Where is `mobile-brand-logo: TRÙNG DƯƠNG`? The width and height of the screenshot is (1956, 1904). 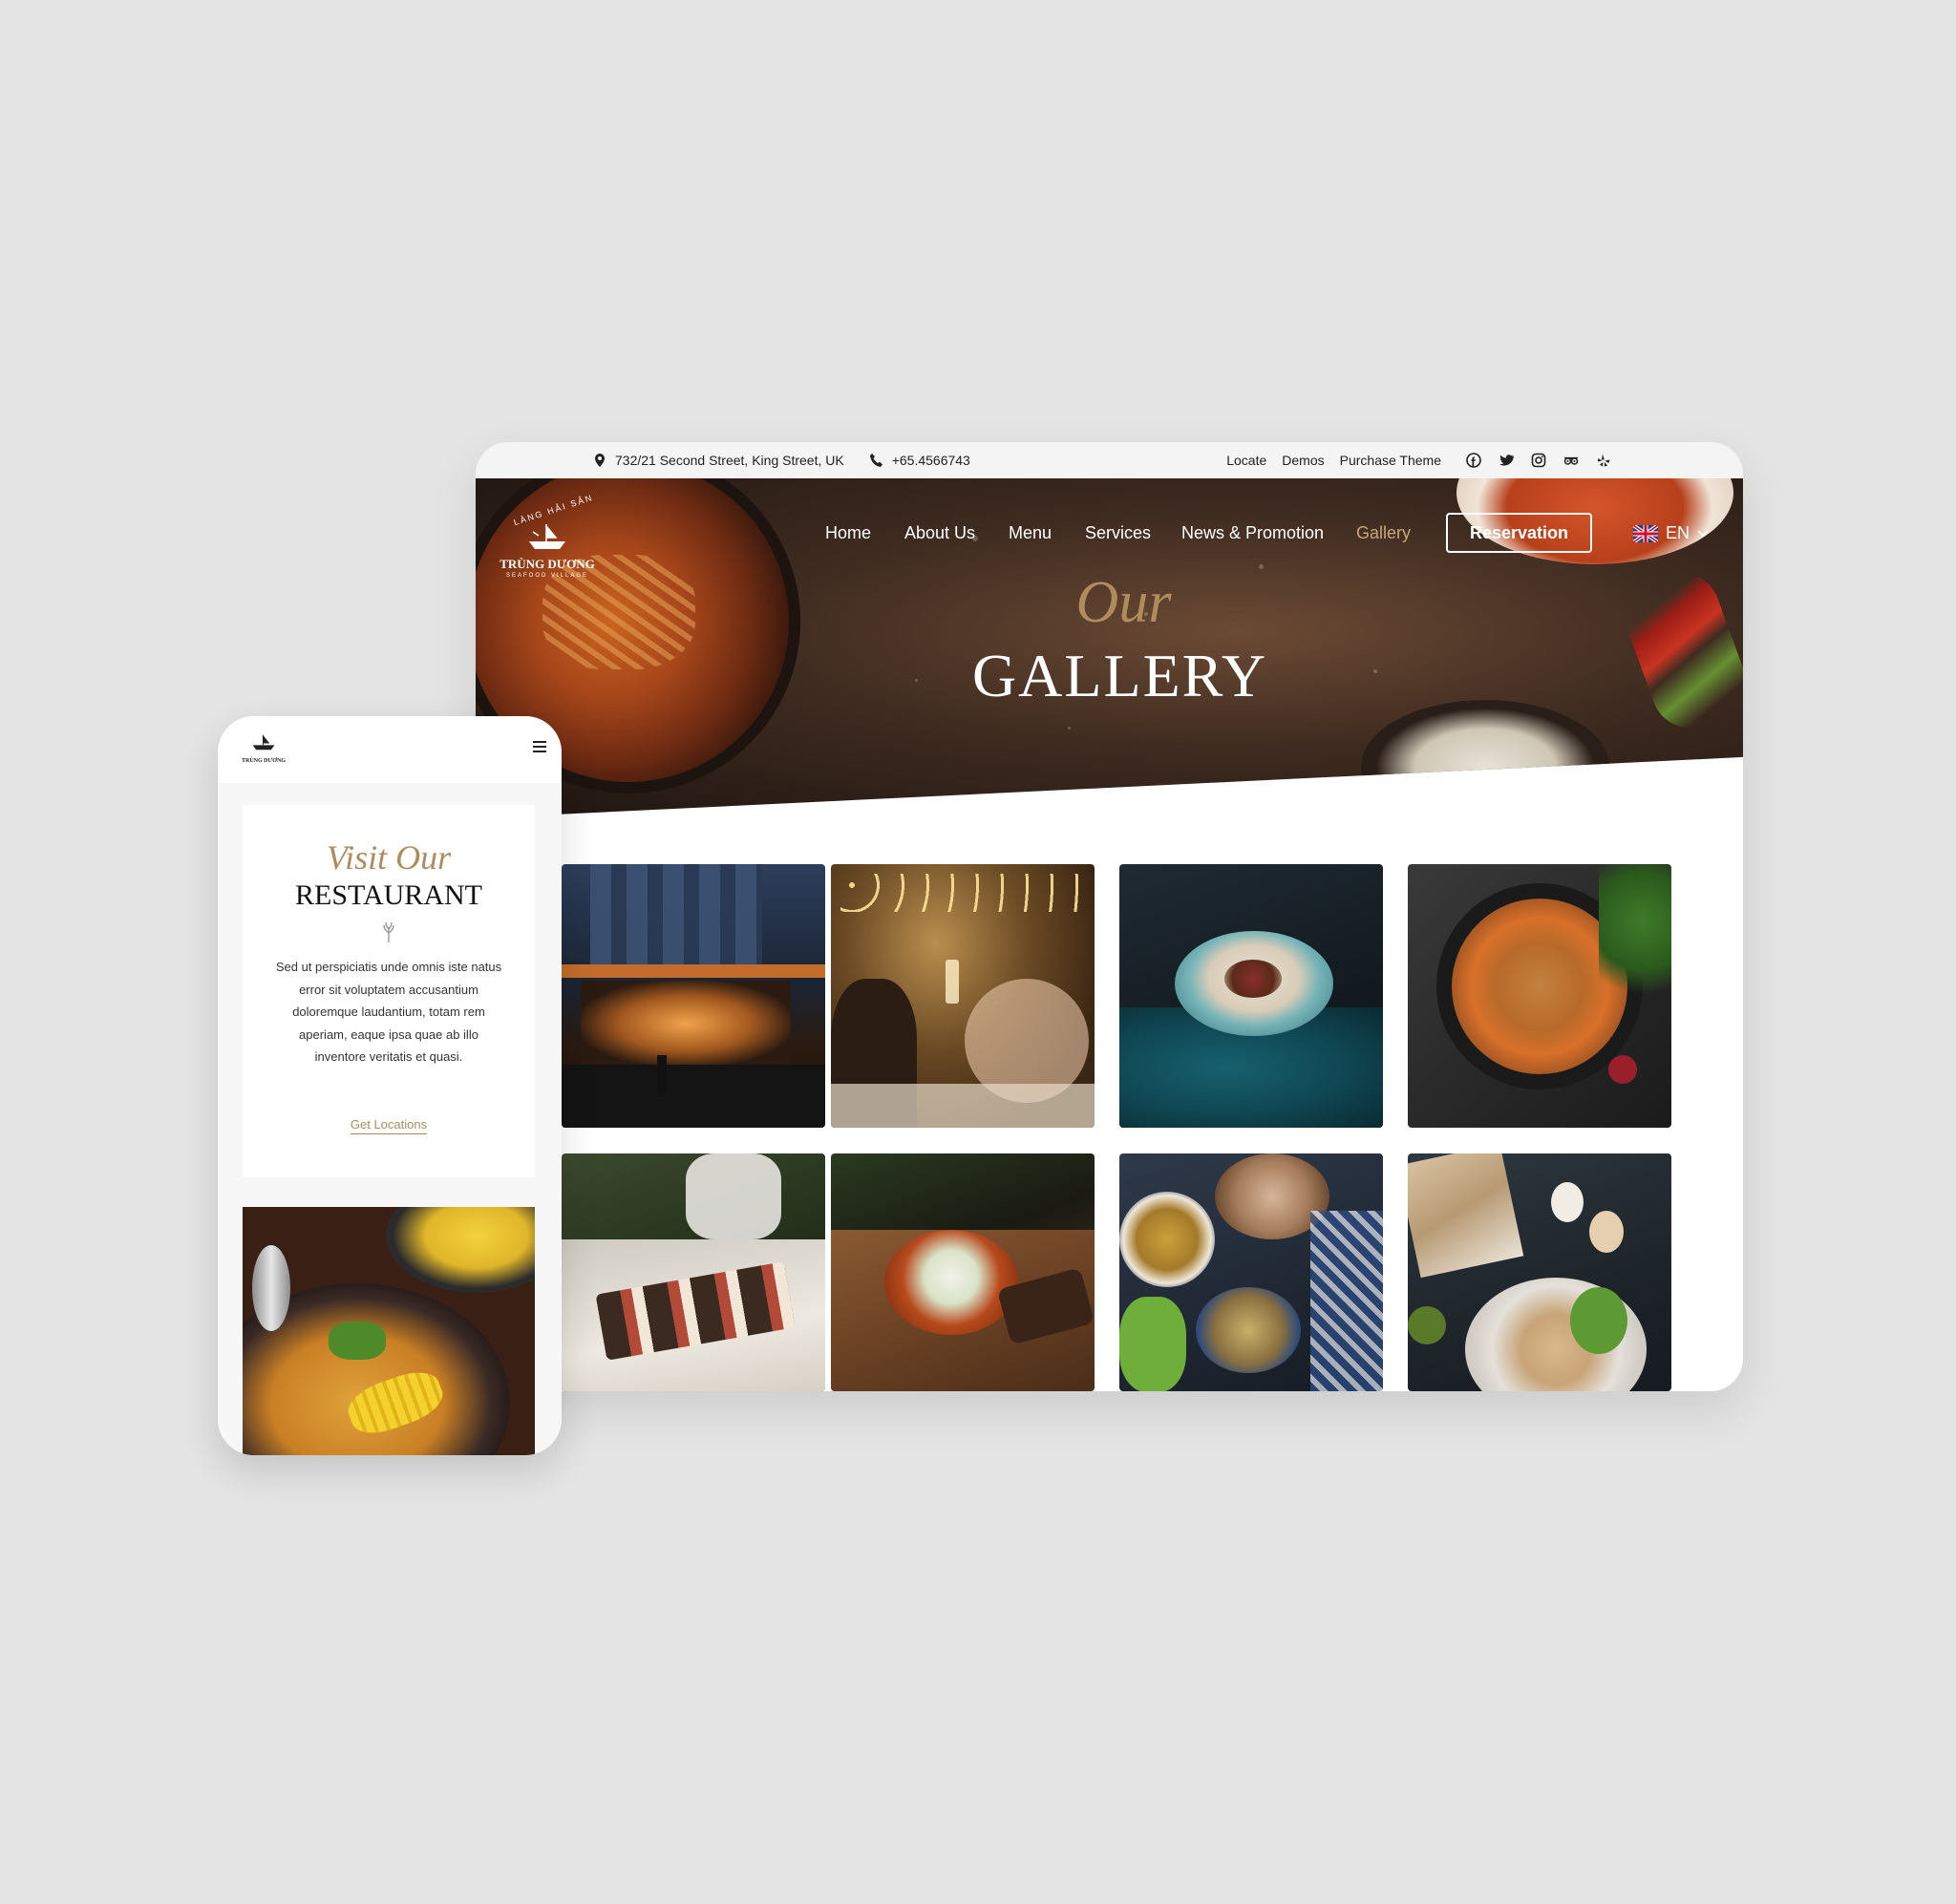 mobile-brand-logo: TRÙNG DƯƠNG is located at coordinates (264, 750).